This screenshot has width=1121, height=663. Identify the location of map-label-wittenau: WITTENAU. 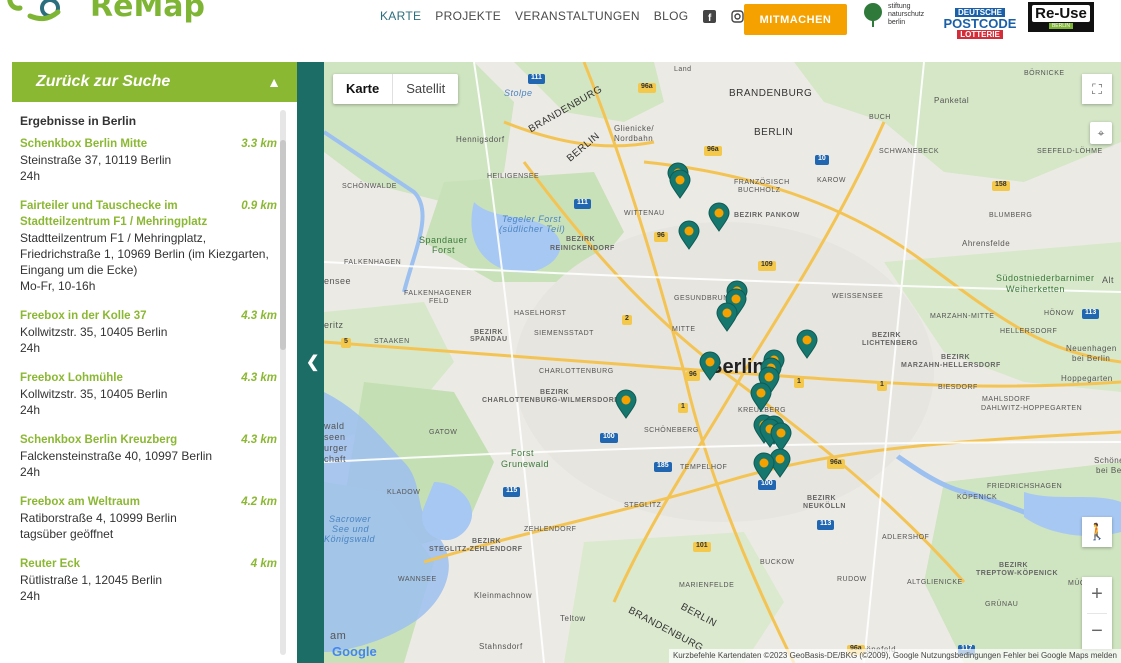
(644, 213).